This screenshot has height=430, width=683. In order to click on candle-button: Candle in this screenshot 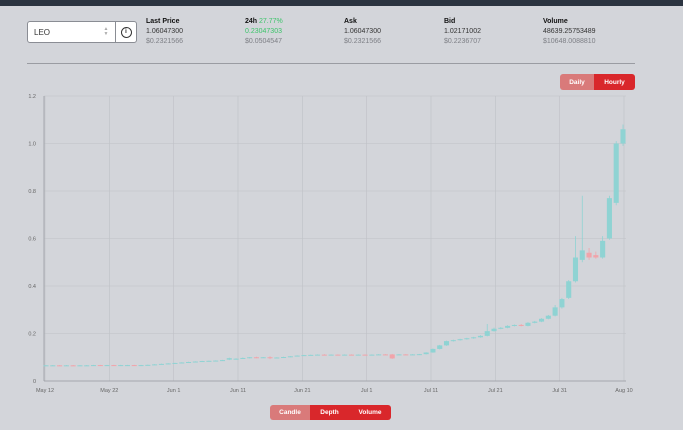, I will do `click(290, 412)`.